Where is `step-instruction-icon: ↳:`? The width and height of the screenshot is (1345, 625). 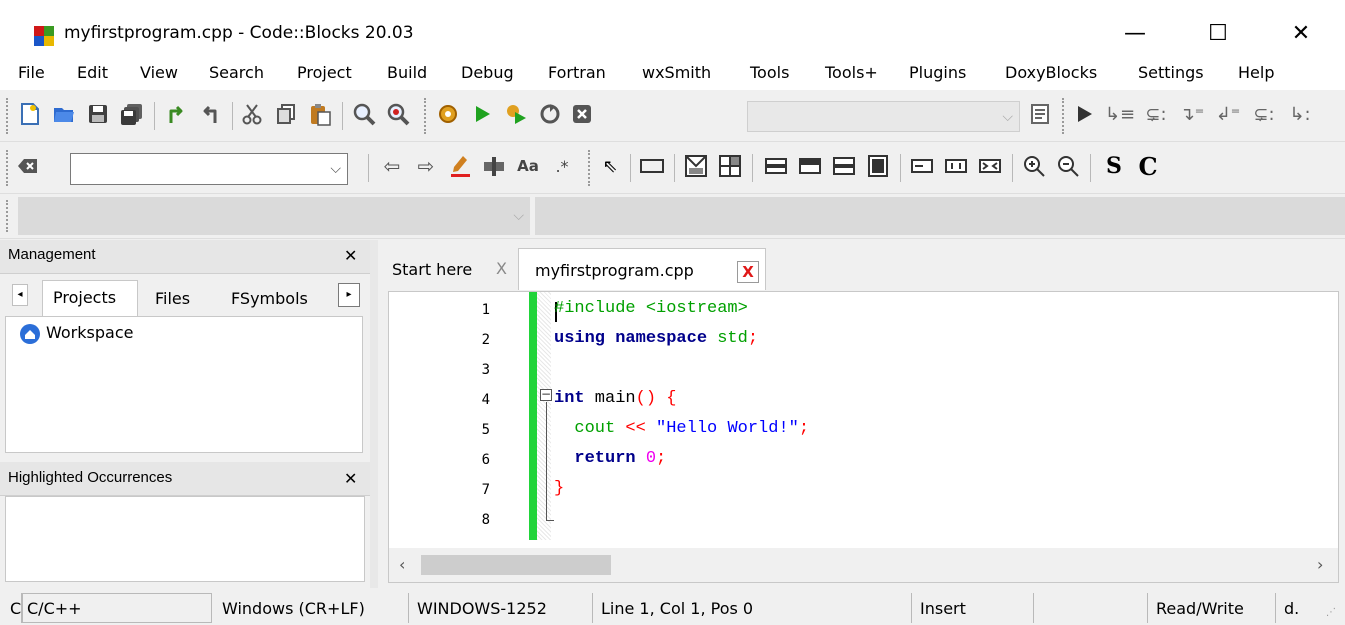 step-instruction-icon: ↳: is located at coordinates (1300, 114).